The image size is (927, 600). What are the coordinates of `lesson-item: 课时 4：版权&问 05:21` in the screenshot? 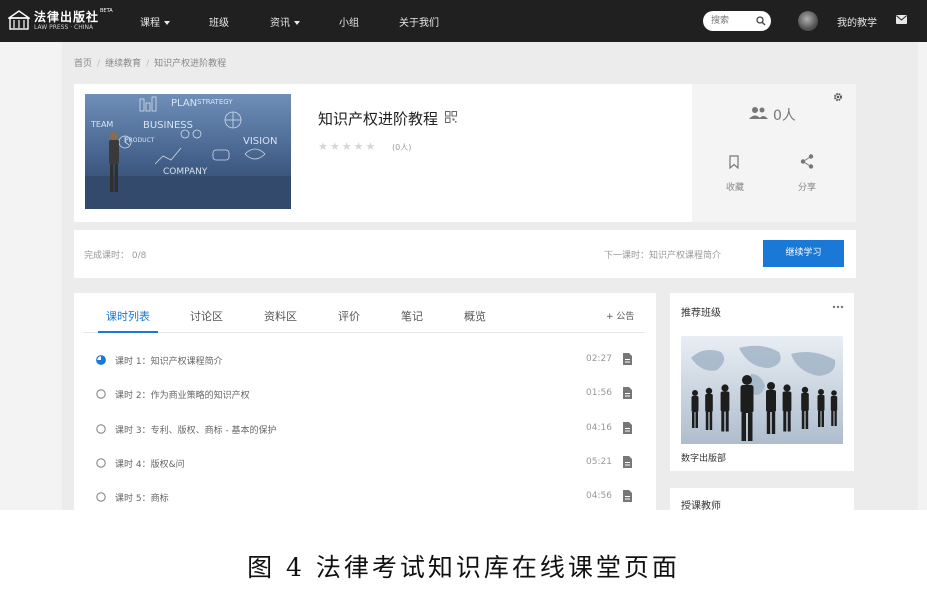 It's located at (365, 464).